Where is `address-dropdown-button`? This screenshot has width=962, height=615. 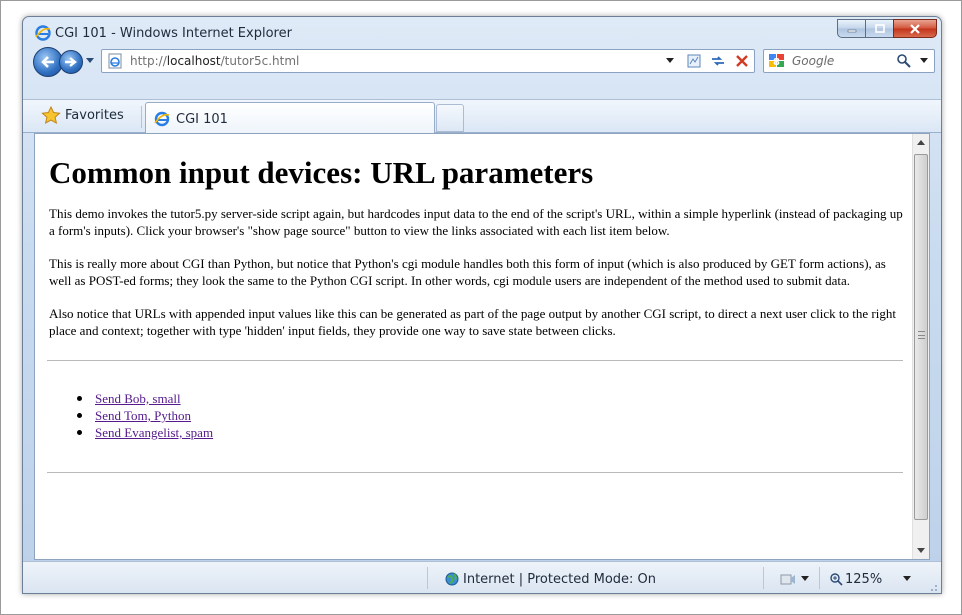 address-dropdown-button is located at coordinates (670, 61).